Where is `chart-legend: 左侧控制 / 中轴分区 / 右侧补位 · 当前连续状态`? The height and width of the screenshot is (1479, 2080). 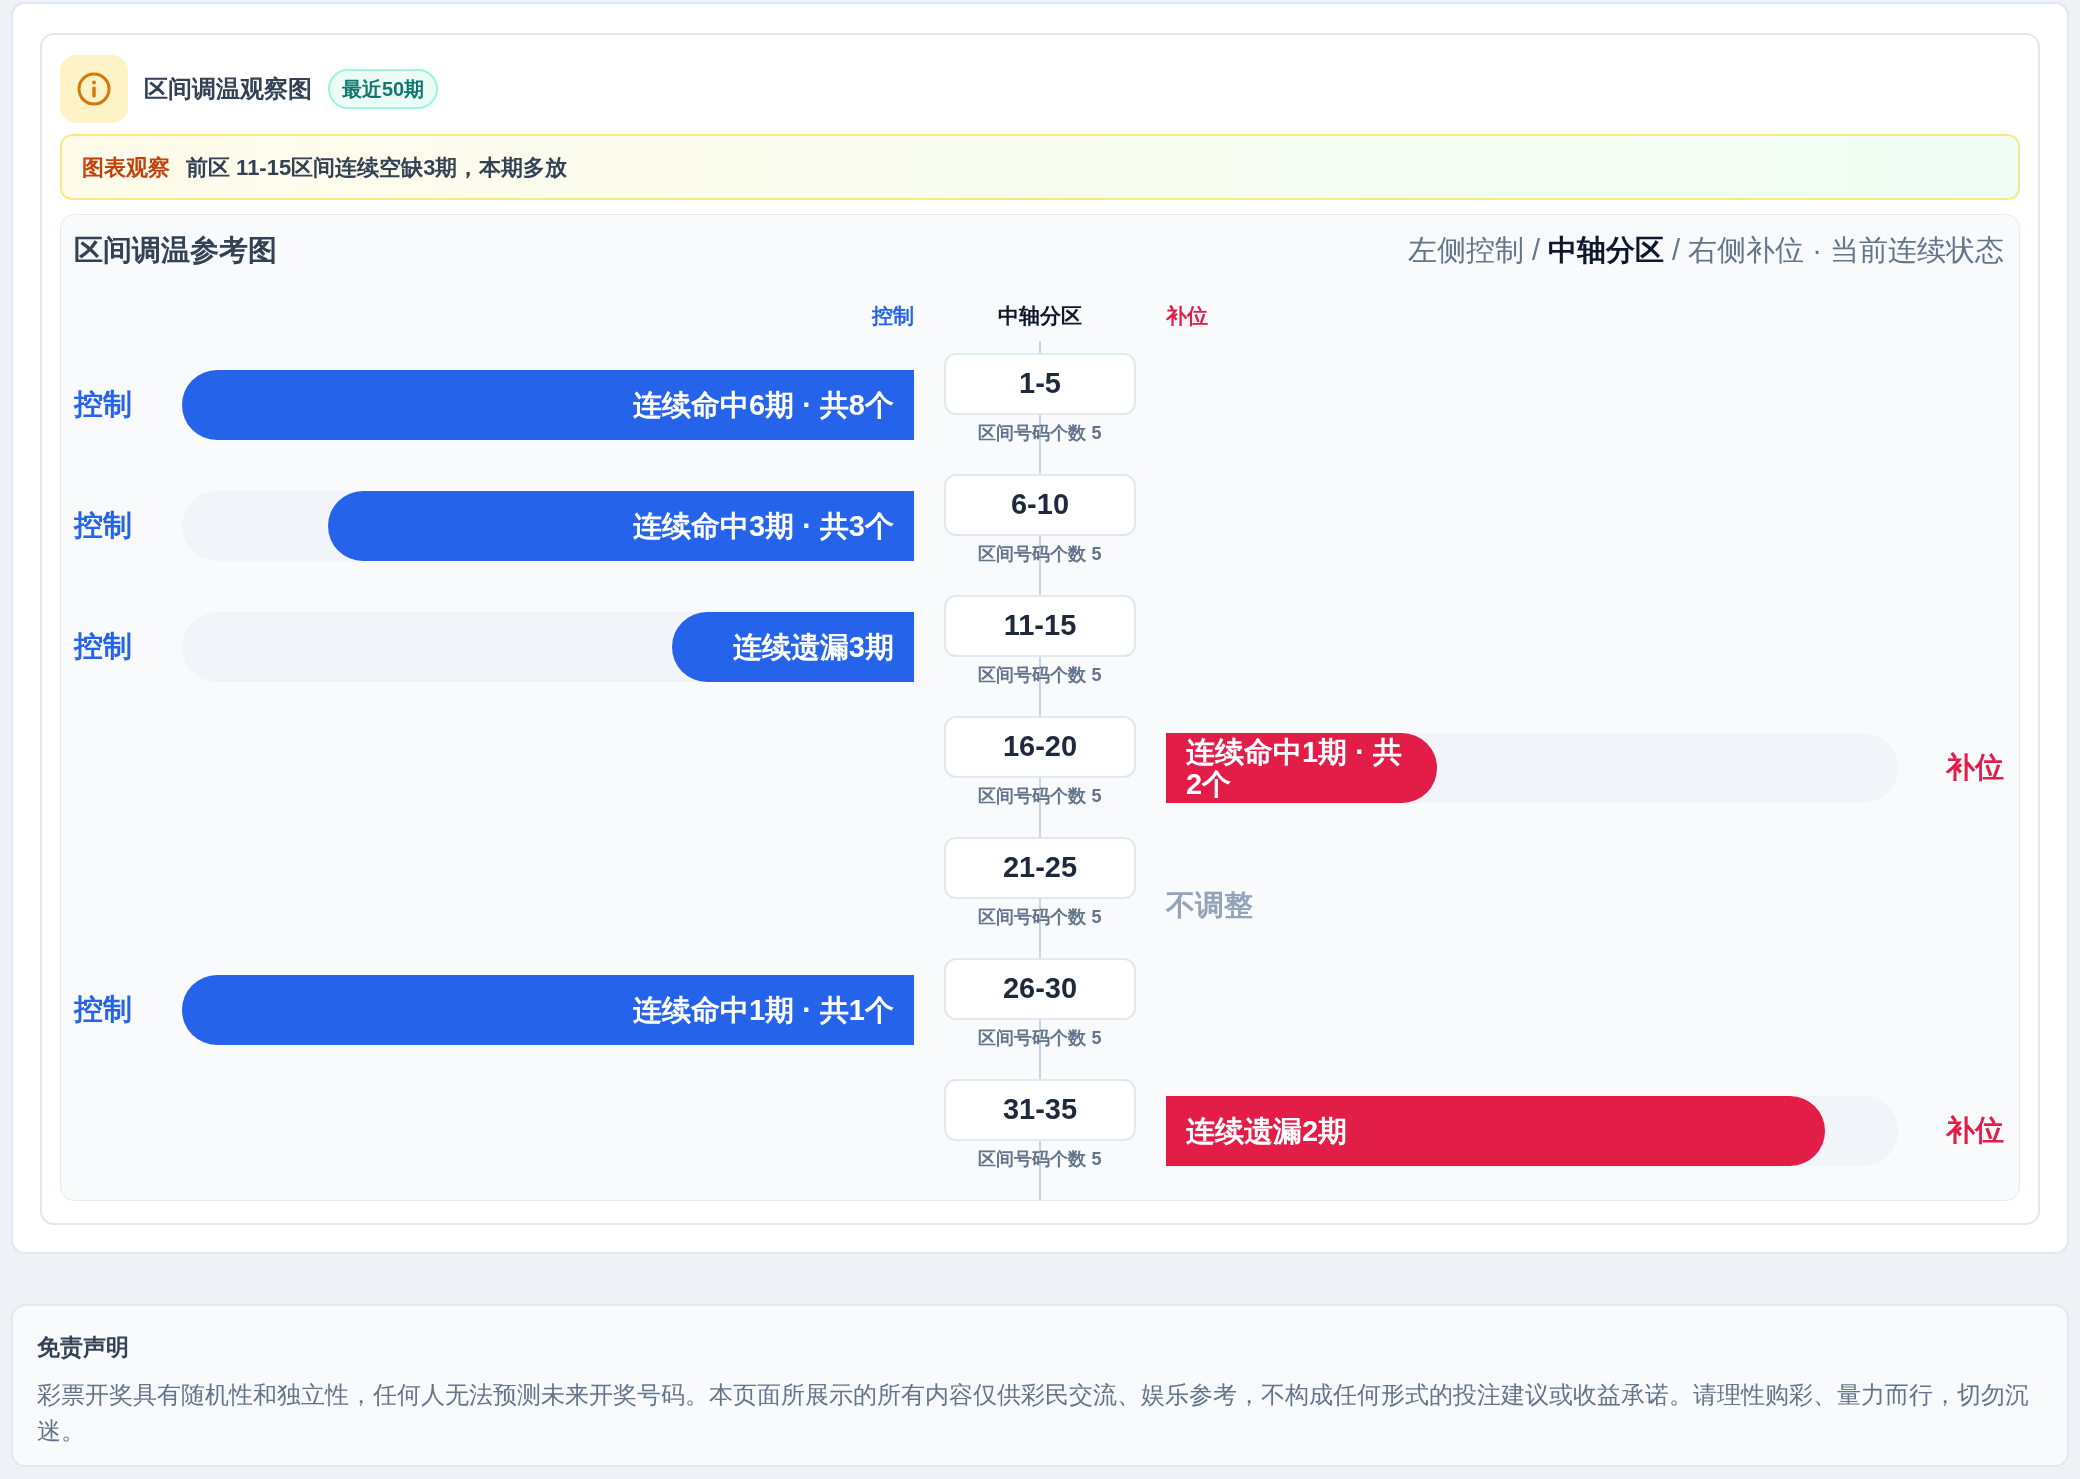 chart-legend: 左侧控制 / 中轴分区 / 右侧补位 · 当前连续状态 is located at coordinates (1705, 251).